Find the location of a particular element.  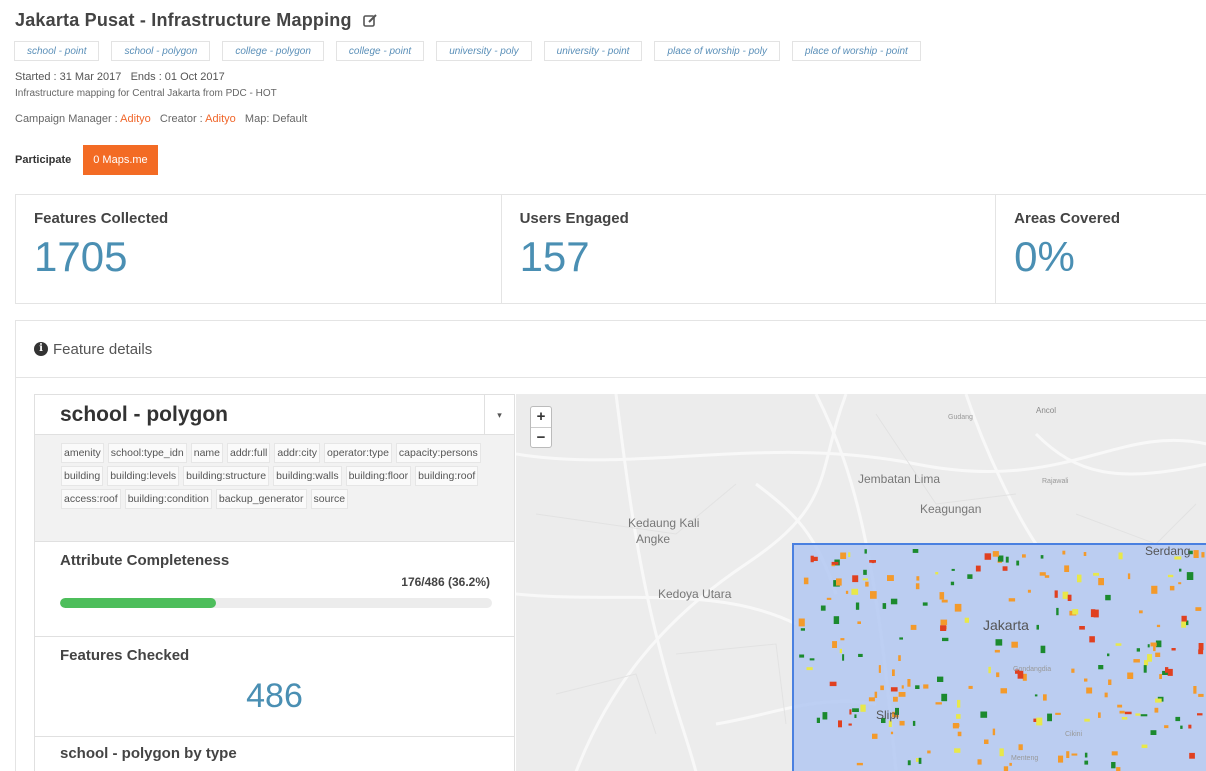

map-label-keagungan: Keagungan is located at coordinates (951, 509).